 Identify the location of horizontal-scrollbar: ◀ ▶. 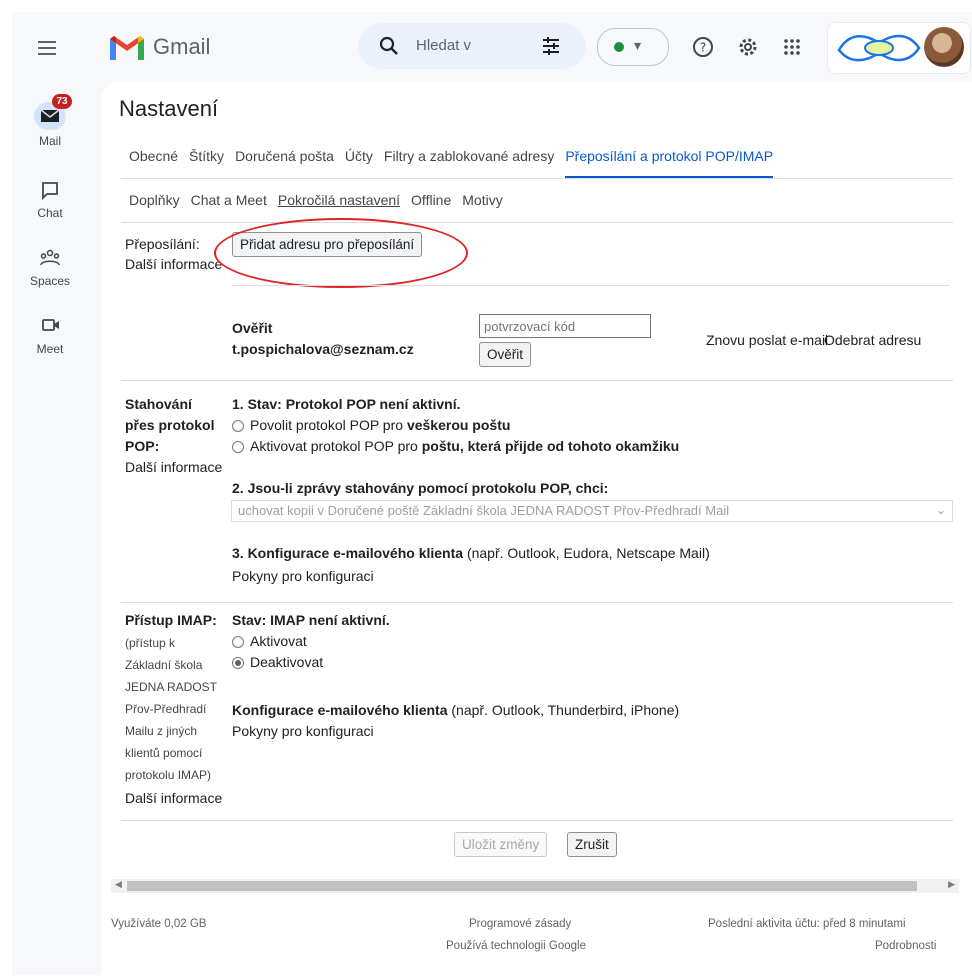
(535, 886).